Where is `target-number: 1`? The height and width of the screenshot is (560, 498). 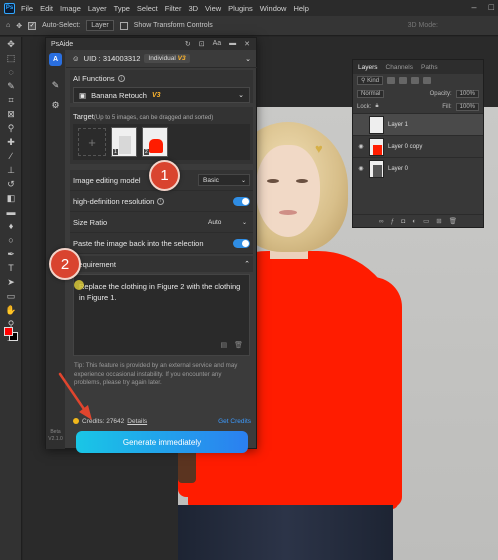
target-number: 1 is located at coordinates (115, 152).